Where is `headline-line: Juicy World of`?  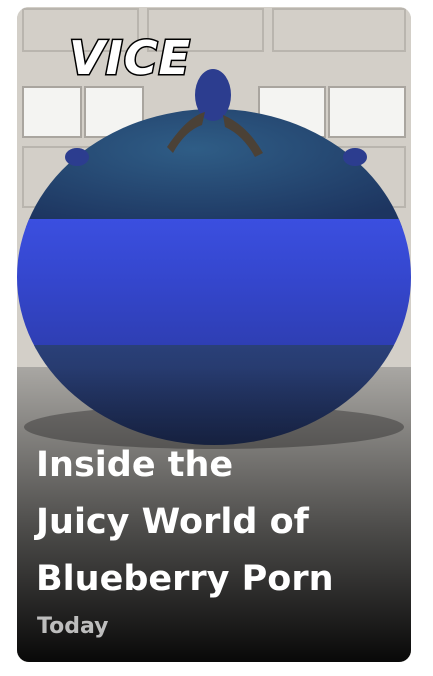
headline-line: Juicy World of is located at coordinates (172, 522).